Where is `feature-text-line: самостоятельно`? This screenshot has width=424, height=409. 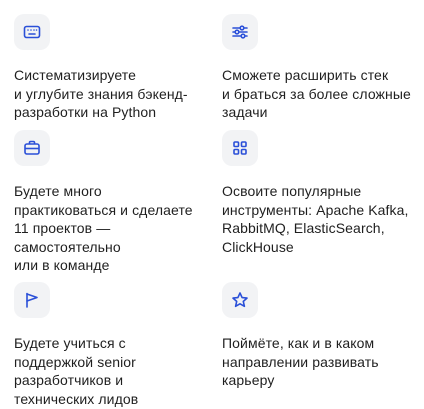 feature-text-line: самостоятельно is located at coordinates (67, 246).